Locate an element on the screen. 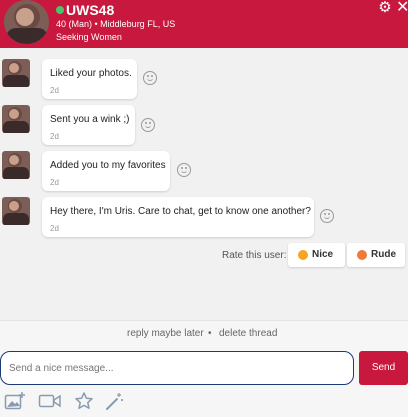 The height and width of the screenshot is (417, 408). message-bubble: Added you to my favorites 2d is located at coordinates (106, 171).